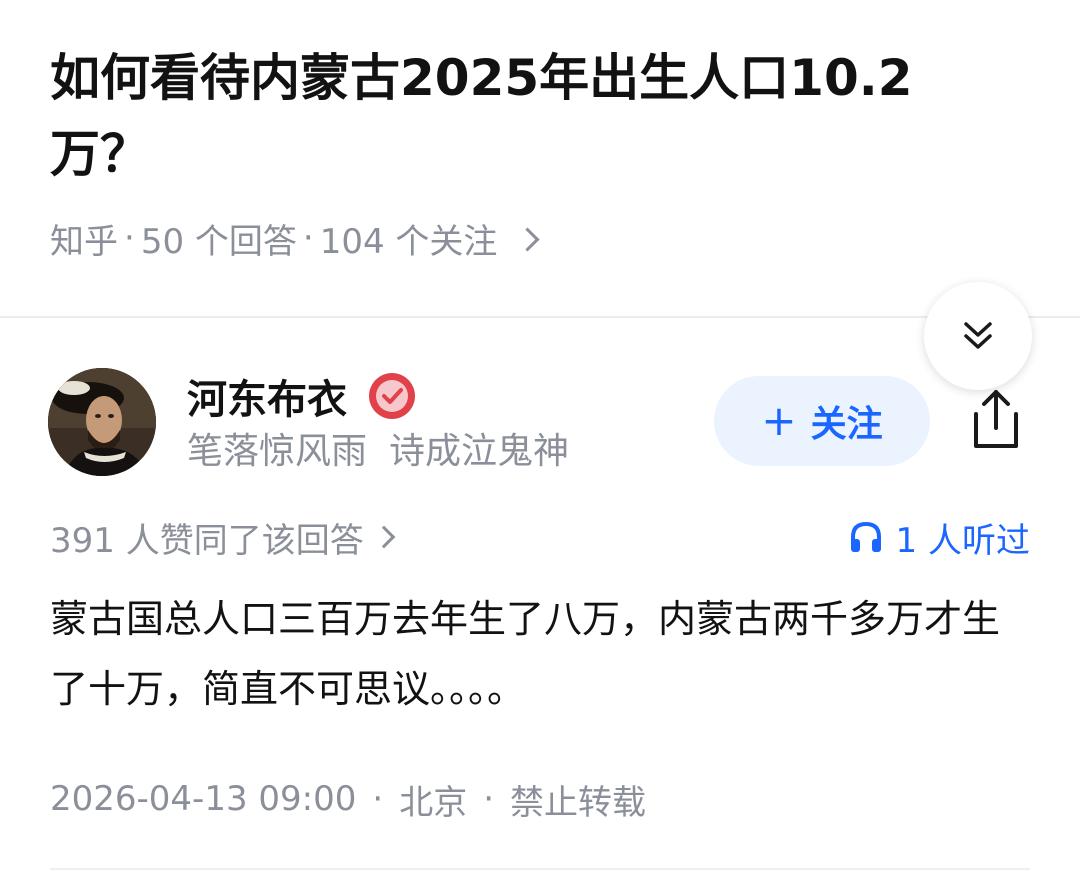 The image size is (1080, 873). I want to click on upvote-text: 391 人赞同了该回答, so click(207, 540).